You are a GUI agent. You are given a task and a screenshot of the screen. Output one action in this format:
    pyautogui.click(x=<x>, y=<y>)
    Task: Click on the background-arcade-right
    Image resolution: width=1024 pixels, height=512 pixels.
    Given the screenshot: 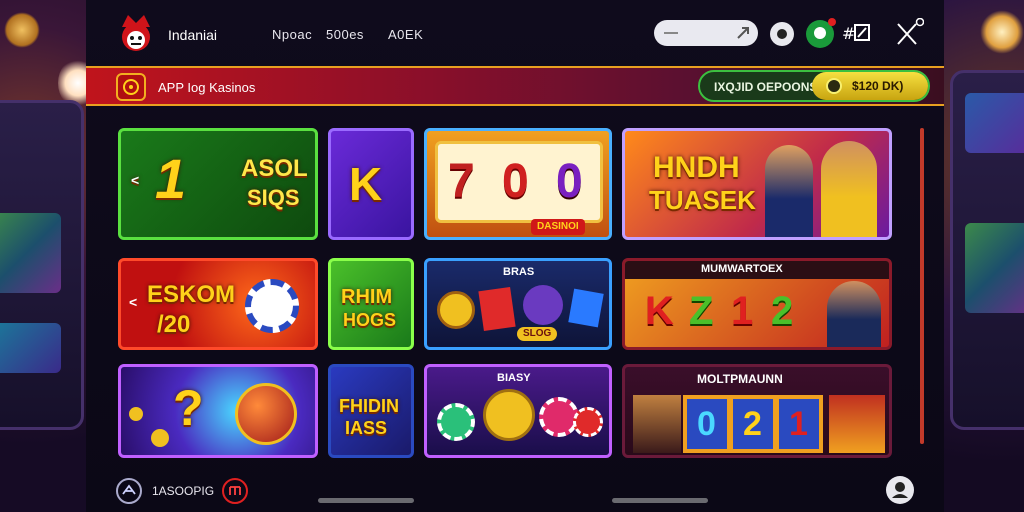 What is the action you would take?
    pyautogui.click(x=982, y=256)
    